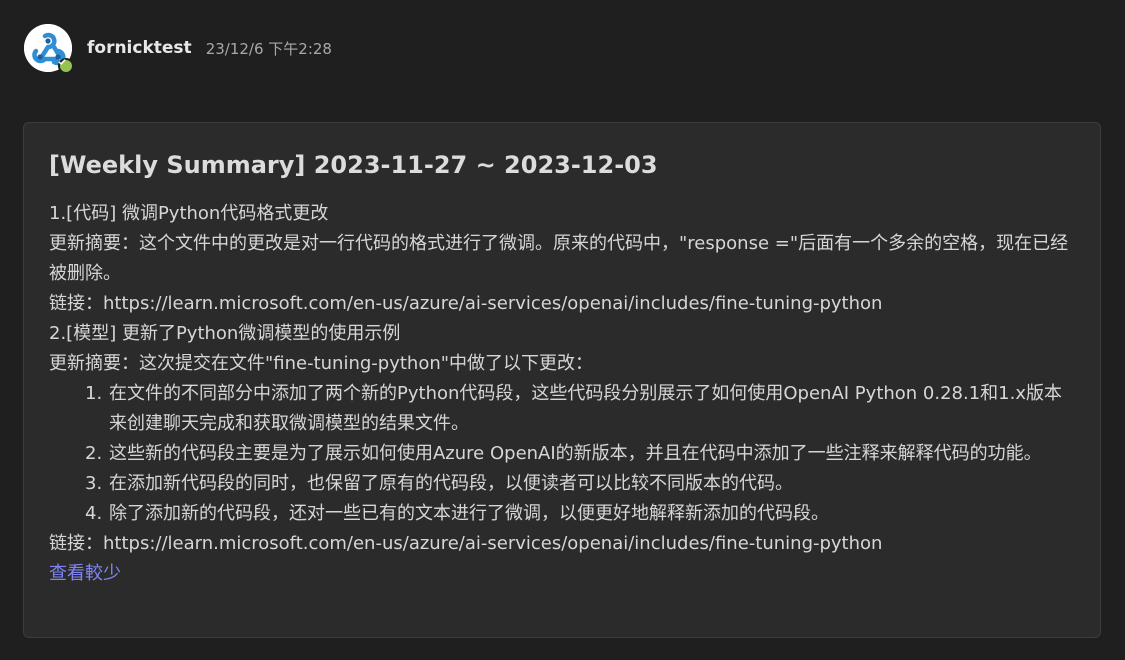 This screenshot has width=1125, height=660. Describe the element at coordinates (268, 48) in the screenshot. I see `message-timestamp: 23/12/6 下午2:28` at that location.